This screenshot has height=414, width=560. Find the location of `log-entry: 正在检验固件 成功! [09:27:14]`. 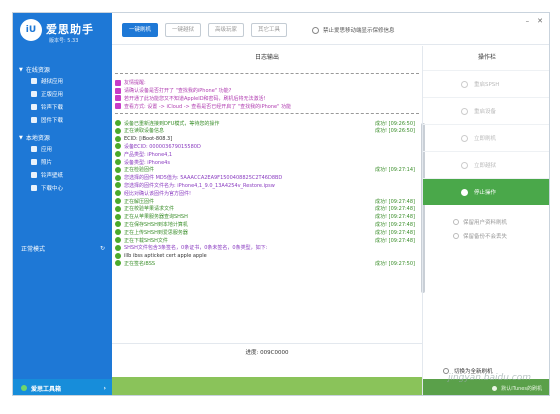

log-entry: 正在检验固件 成功! [09:27:14] is located at coordinates (267, 170).